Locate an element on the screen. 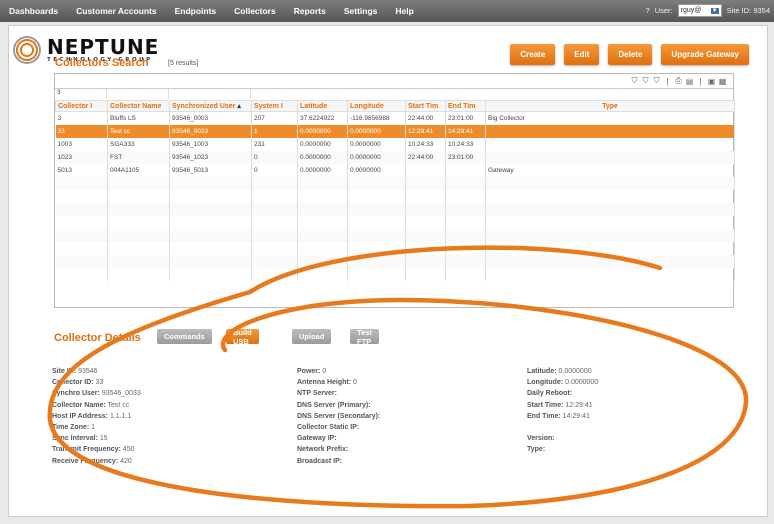 The width and height of the screenshot is (774, 524). build-usb-button: Build USB is located at coordinates (242, 337).